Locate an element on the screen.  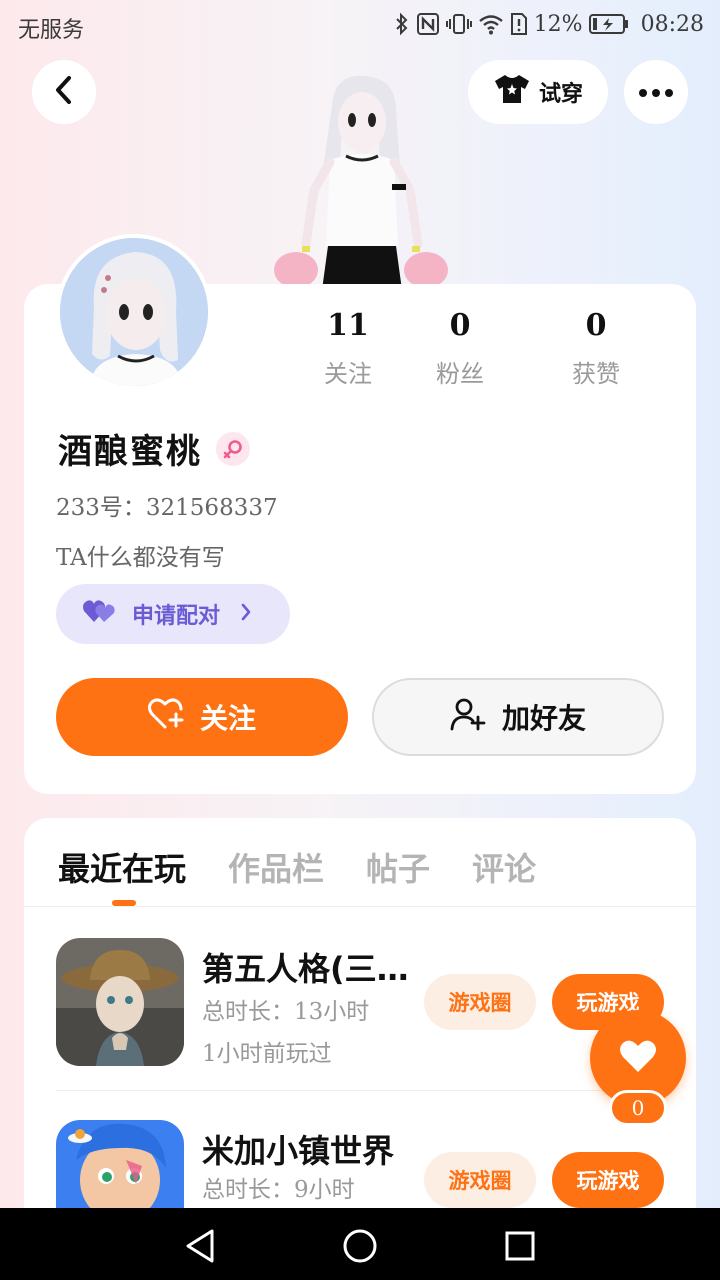
following-count: 11 is located at coordinates (348, 325).